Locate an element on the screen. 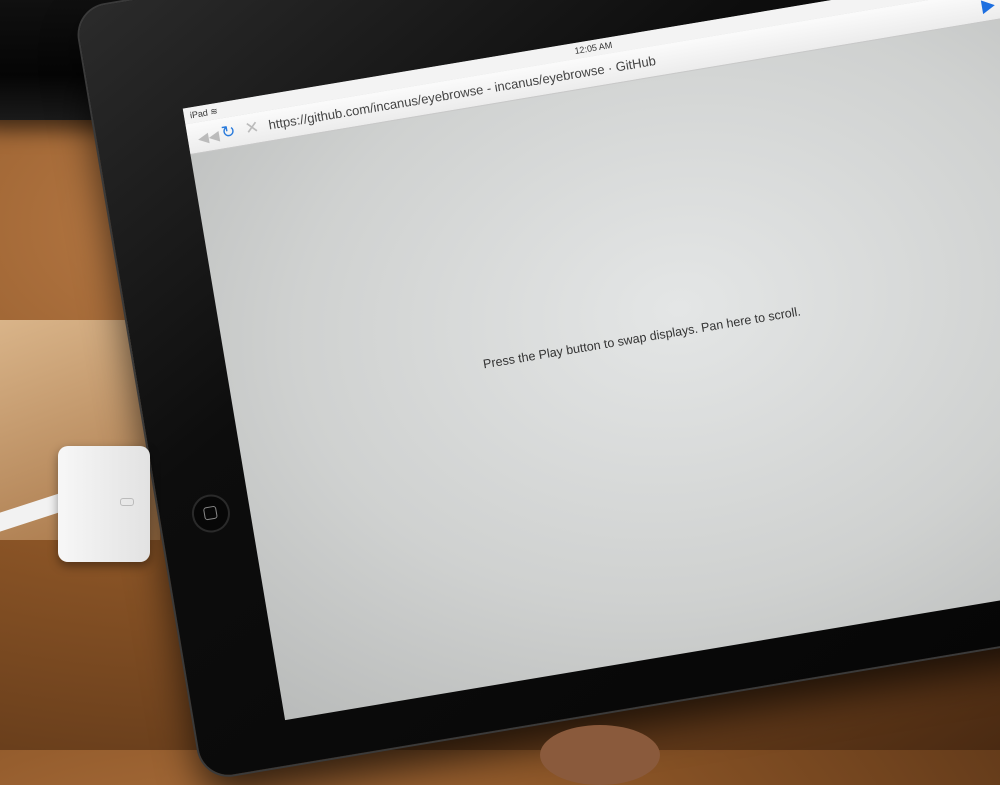  back-icon: ◀◀ is located at coordinates (209, 137).